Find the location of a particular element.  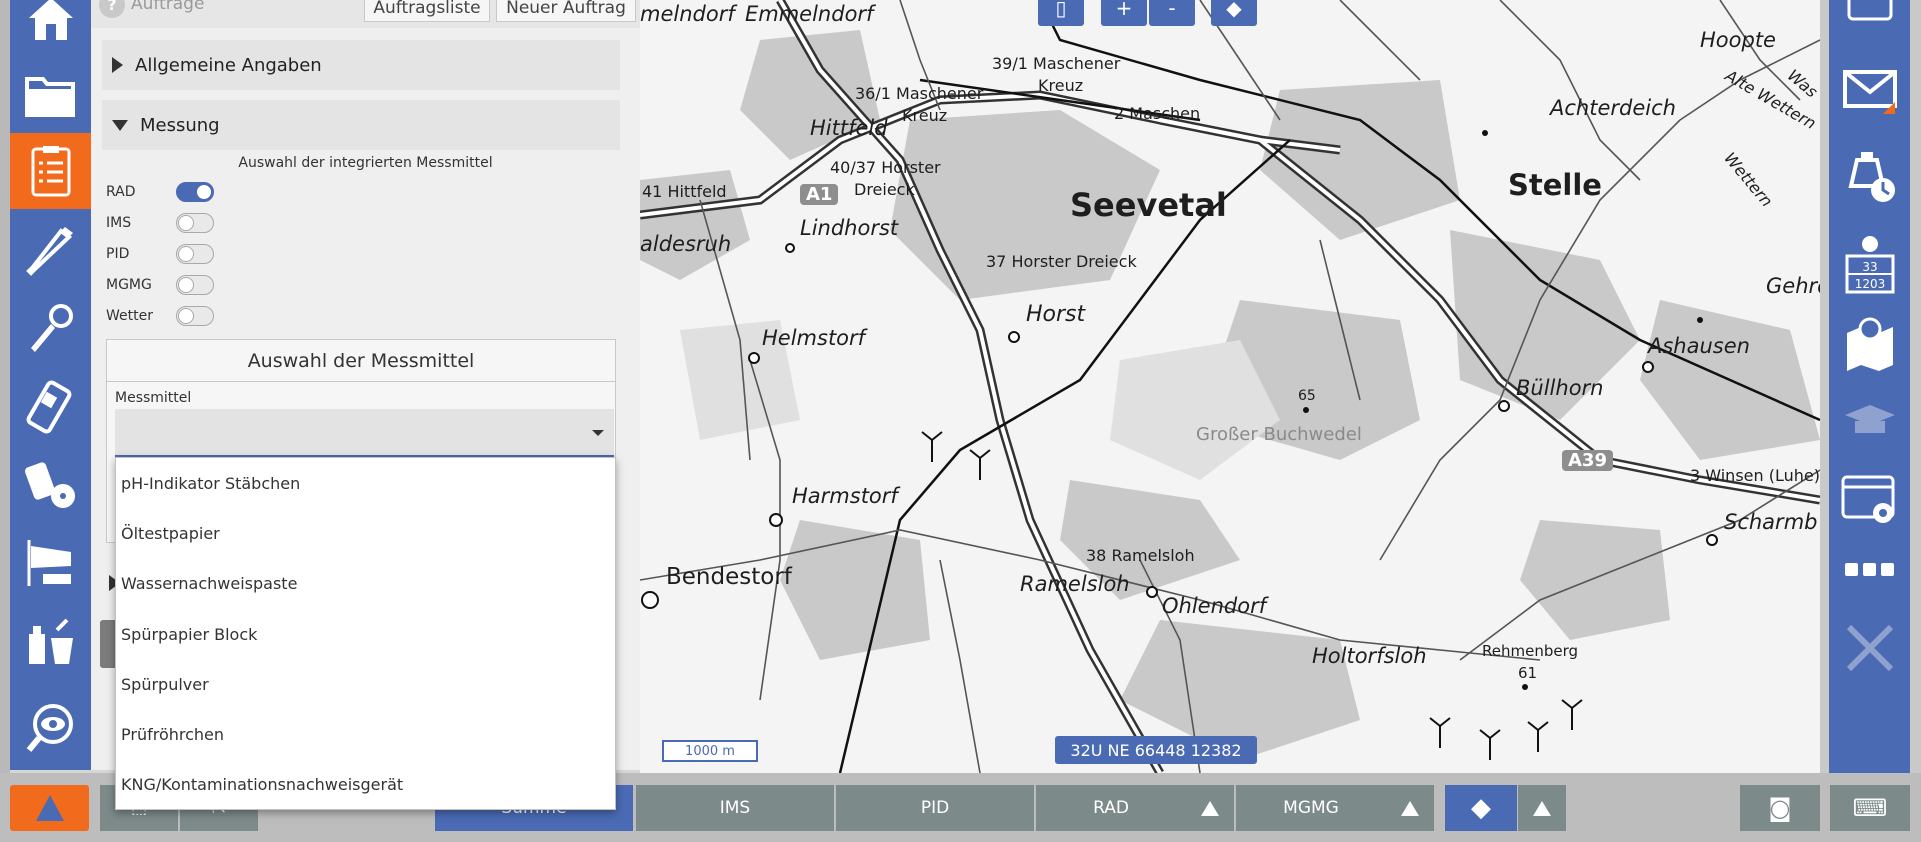

folder-icon is located at coordinates (49, 97).